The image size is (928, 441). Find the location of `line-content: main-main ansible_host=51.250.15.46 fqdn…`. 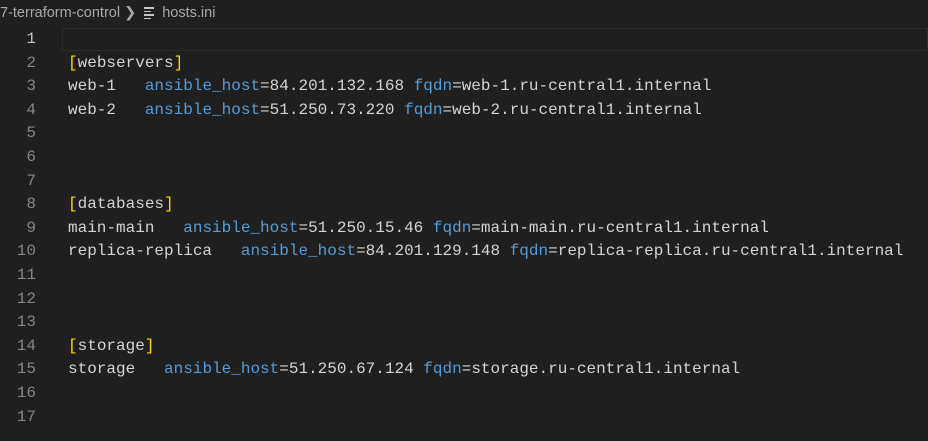

line-content: main-main ansible_host=51.250.15.46 fqdn… is located at coordinates (418, 227).